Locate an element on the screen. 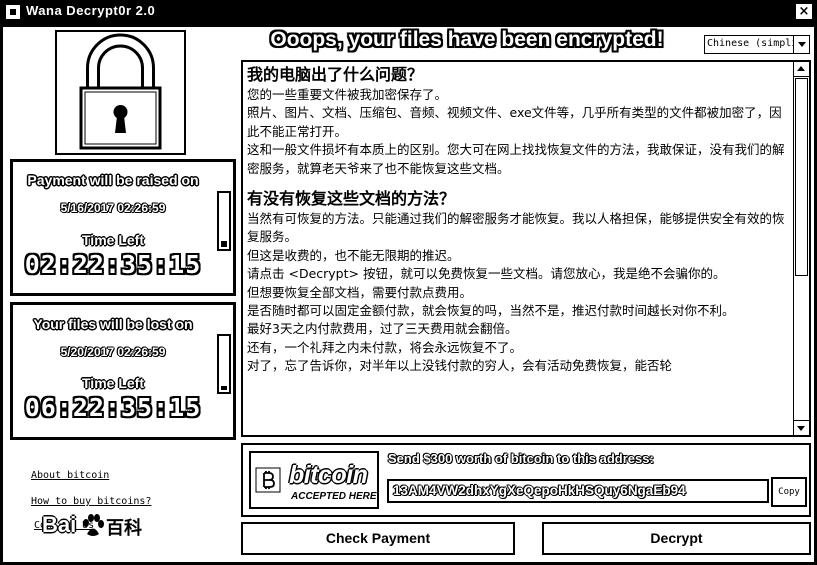 The height and width of the screenshot is (565, 817). files-lost-heading: Your files will be lost on is located at coordinates (113, 324).